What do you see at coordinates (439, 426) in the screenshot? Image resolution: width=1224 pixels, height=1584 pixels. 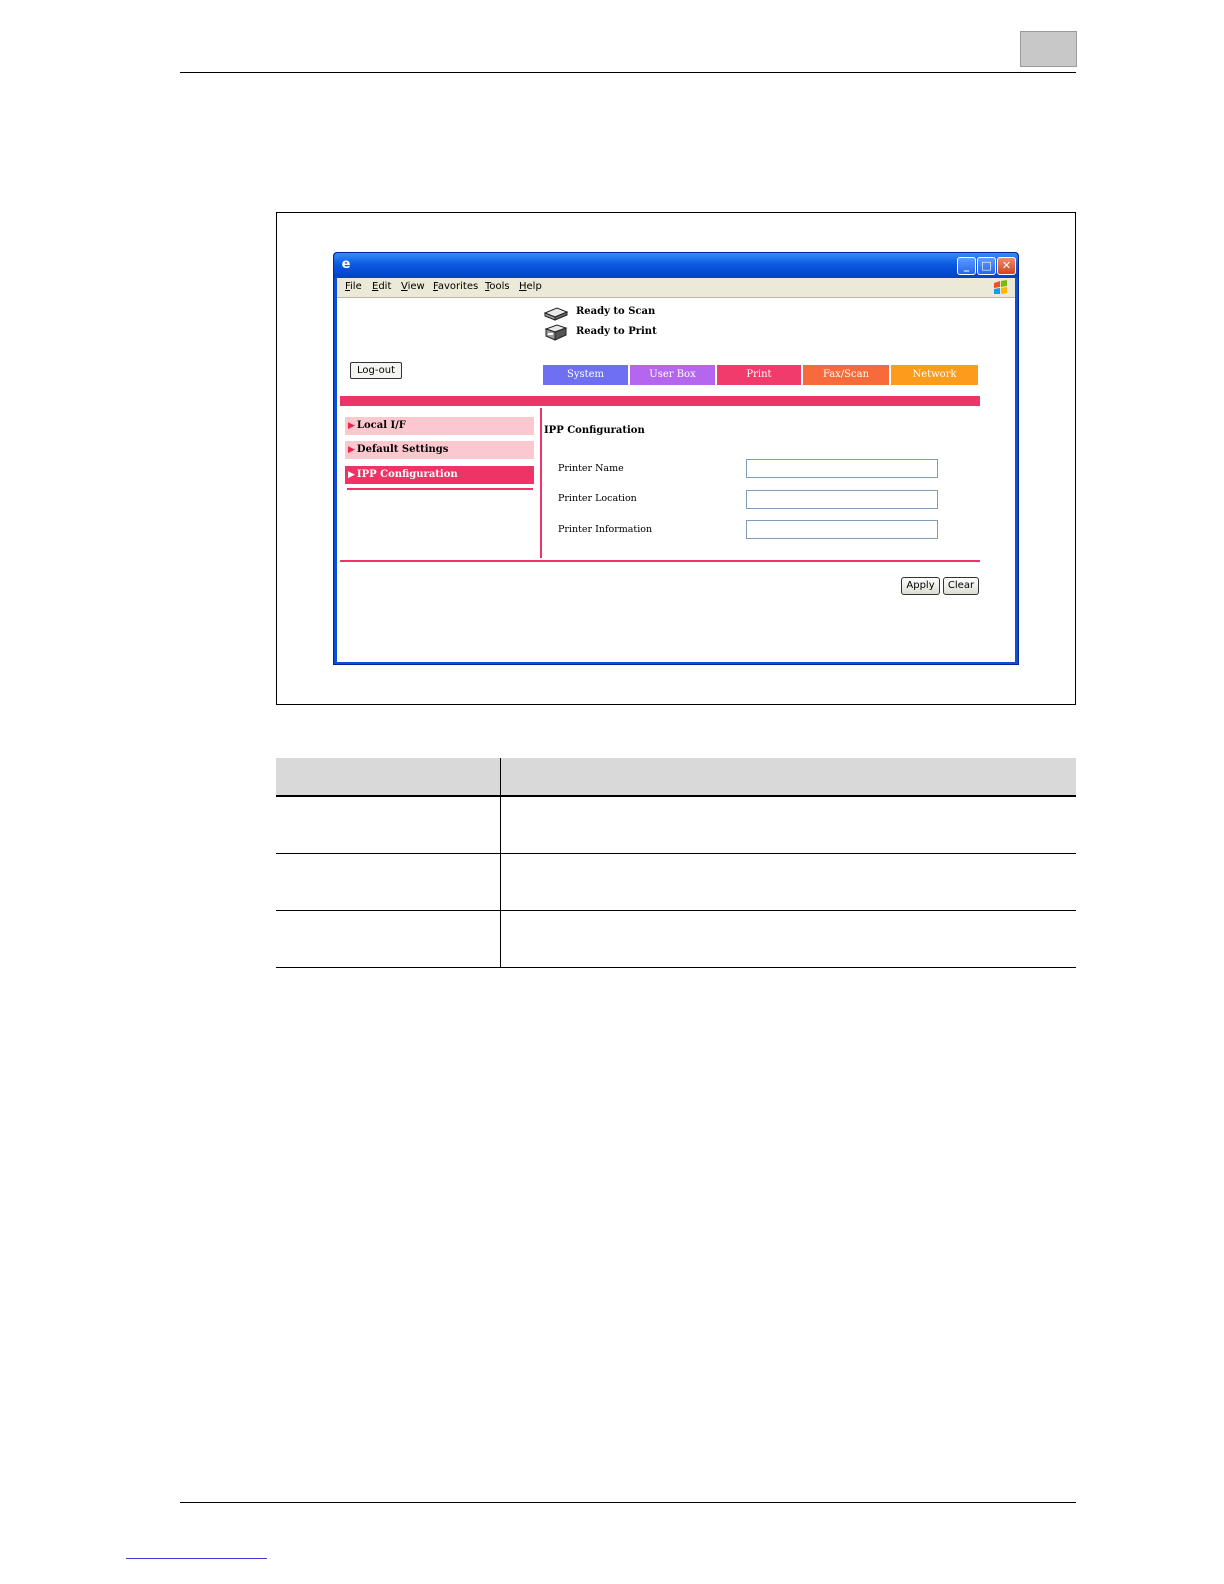 I see `sidebar-item-local-if: ▶ Local I/F` at bounding box center [439, 426].